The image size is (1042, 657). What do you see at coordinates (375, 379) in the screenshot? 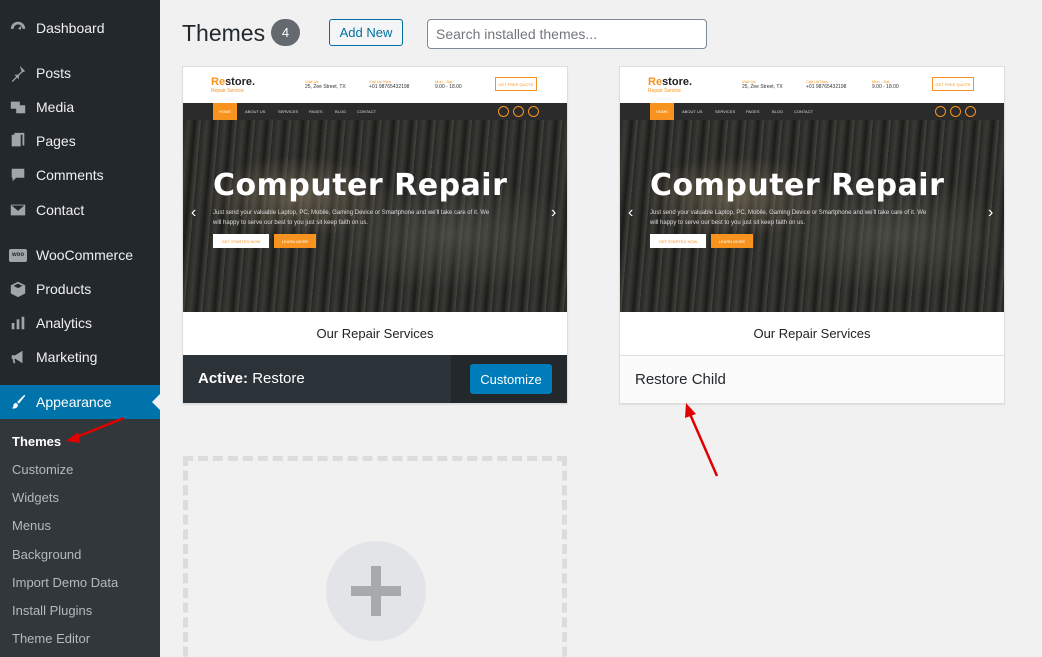
I see `theme-name-bar-active: Active: Restore Customize` at bounding box center [375, 379].